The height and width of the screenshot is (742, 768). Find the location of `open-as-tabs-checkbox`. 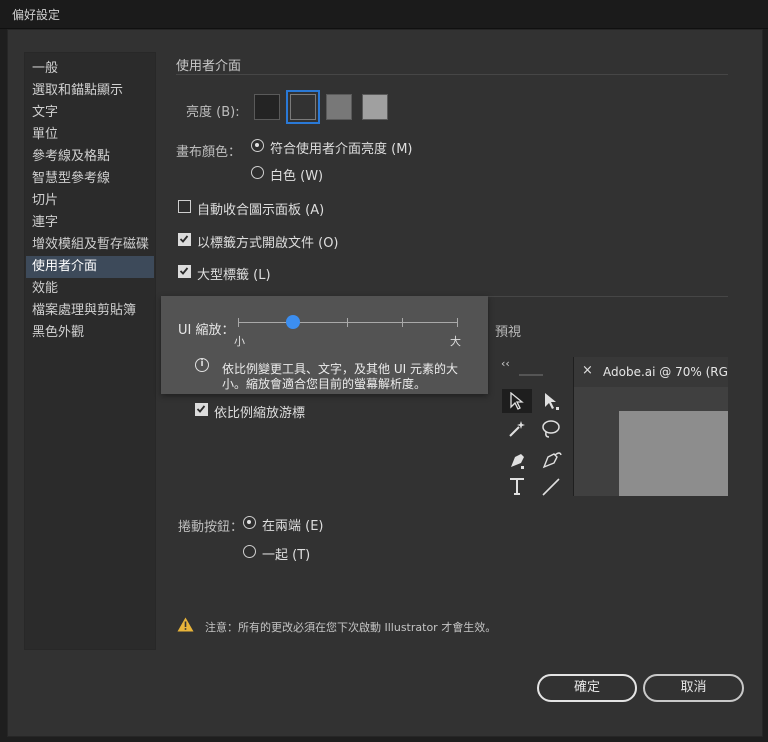

open-as-tabs-checkbox is located at coordinates (184, 239).